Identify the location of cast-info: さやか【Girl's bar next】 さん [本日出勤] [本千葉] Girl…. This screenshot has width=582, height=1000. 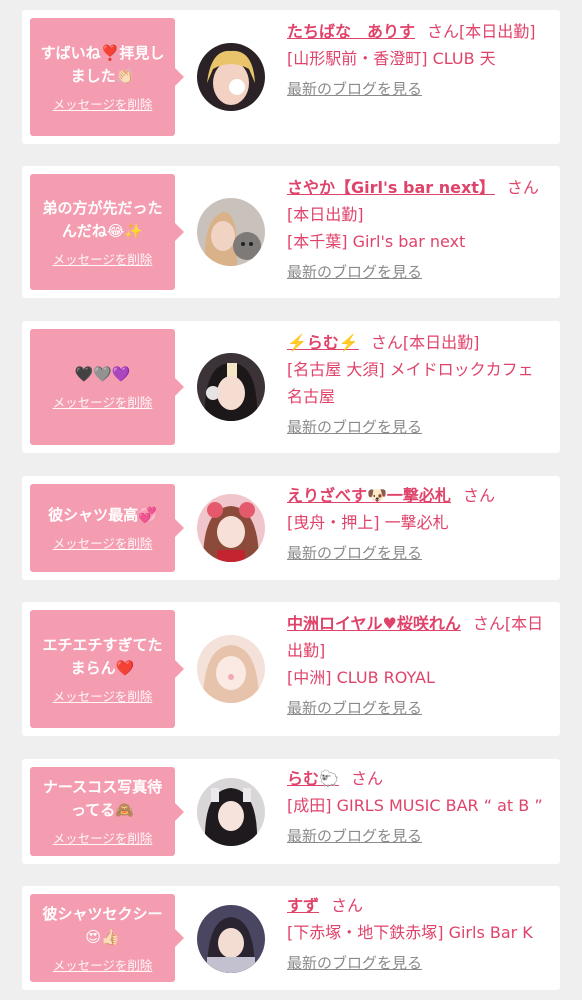
(418, 230).